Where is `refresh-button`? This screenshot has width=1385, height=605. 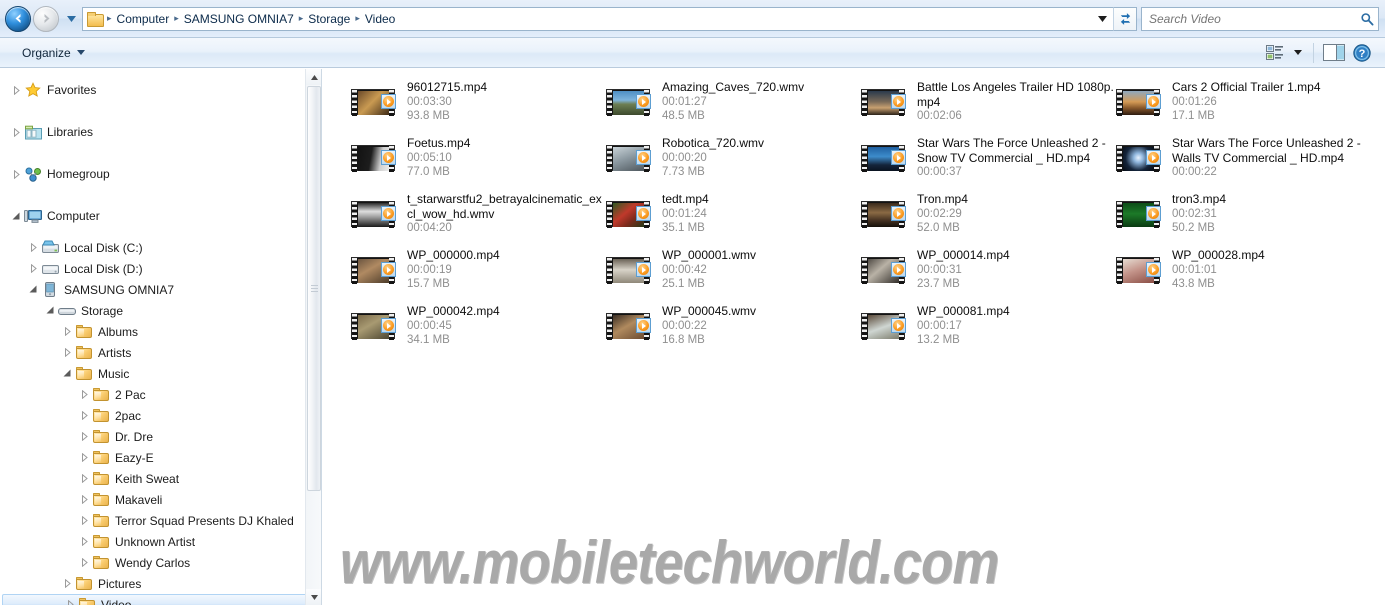 refresh-button is located at coordinates (1125, 18).